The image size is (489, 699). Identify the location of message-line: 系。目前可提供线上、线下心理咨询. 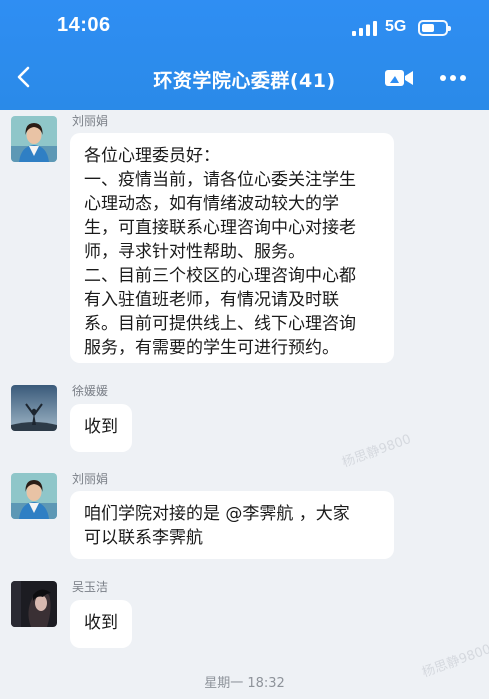
(220, 324).